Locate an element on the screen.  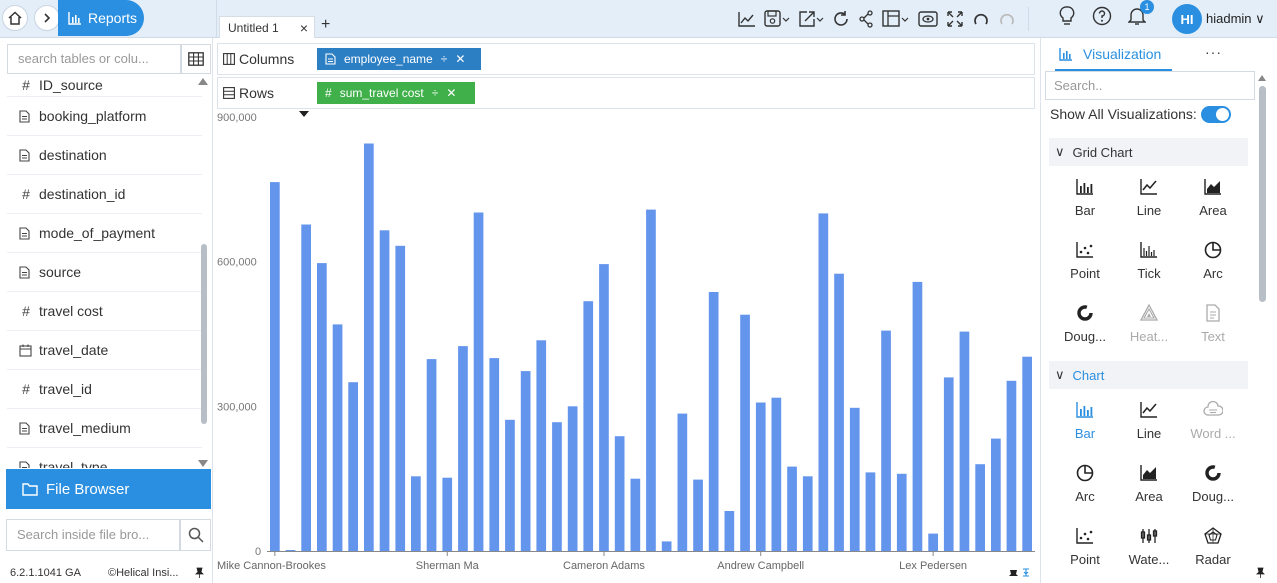
lightbulb-icon is located at coordinates (1067, 16).